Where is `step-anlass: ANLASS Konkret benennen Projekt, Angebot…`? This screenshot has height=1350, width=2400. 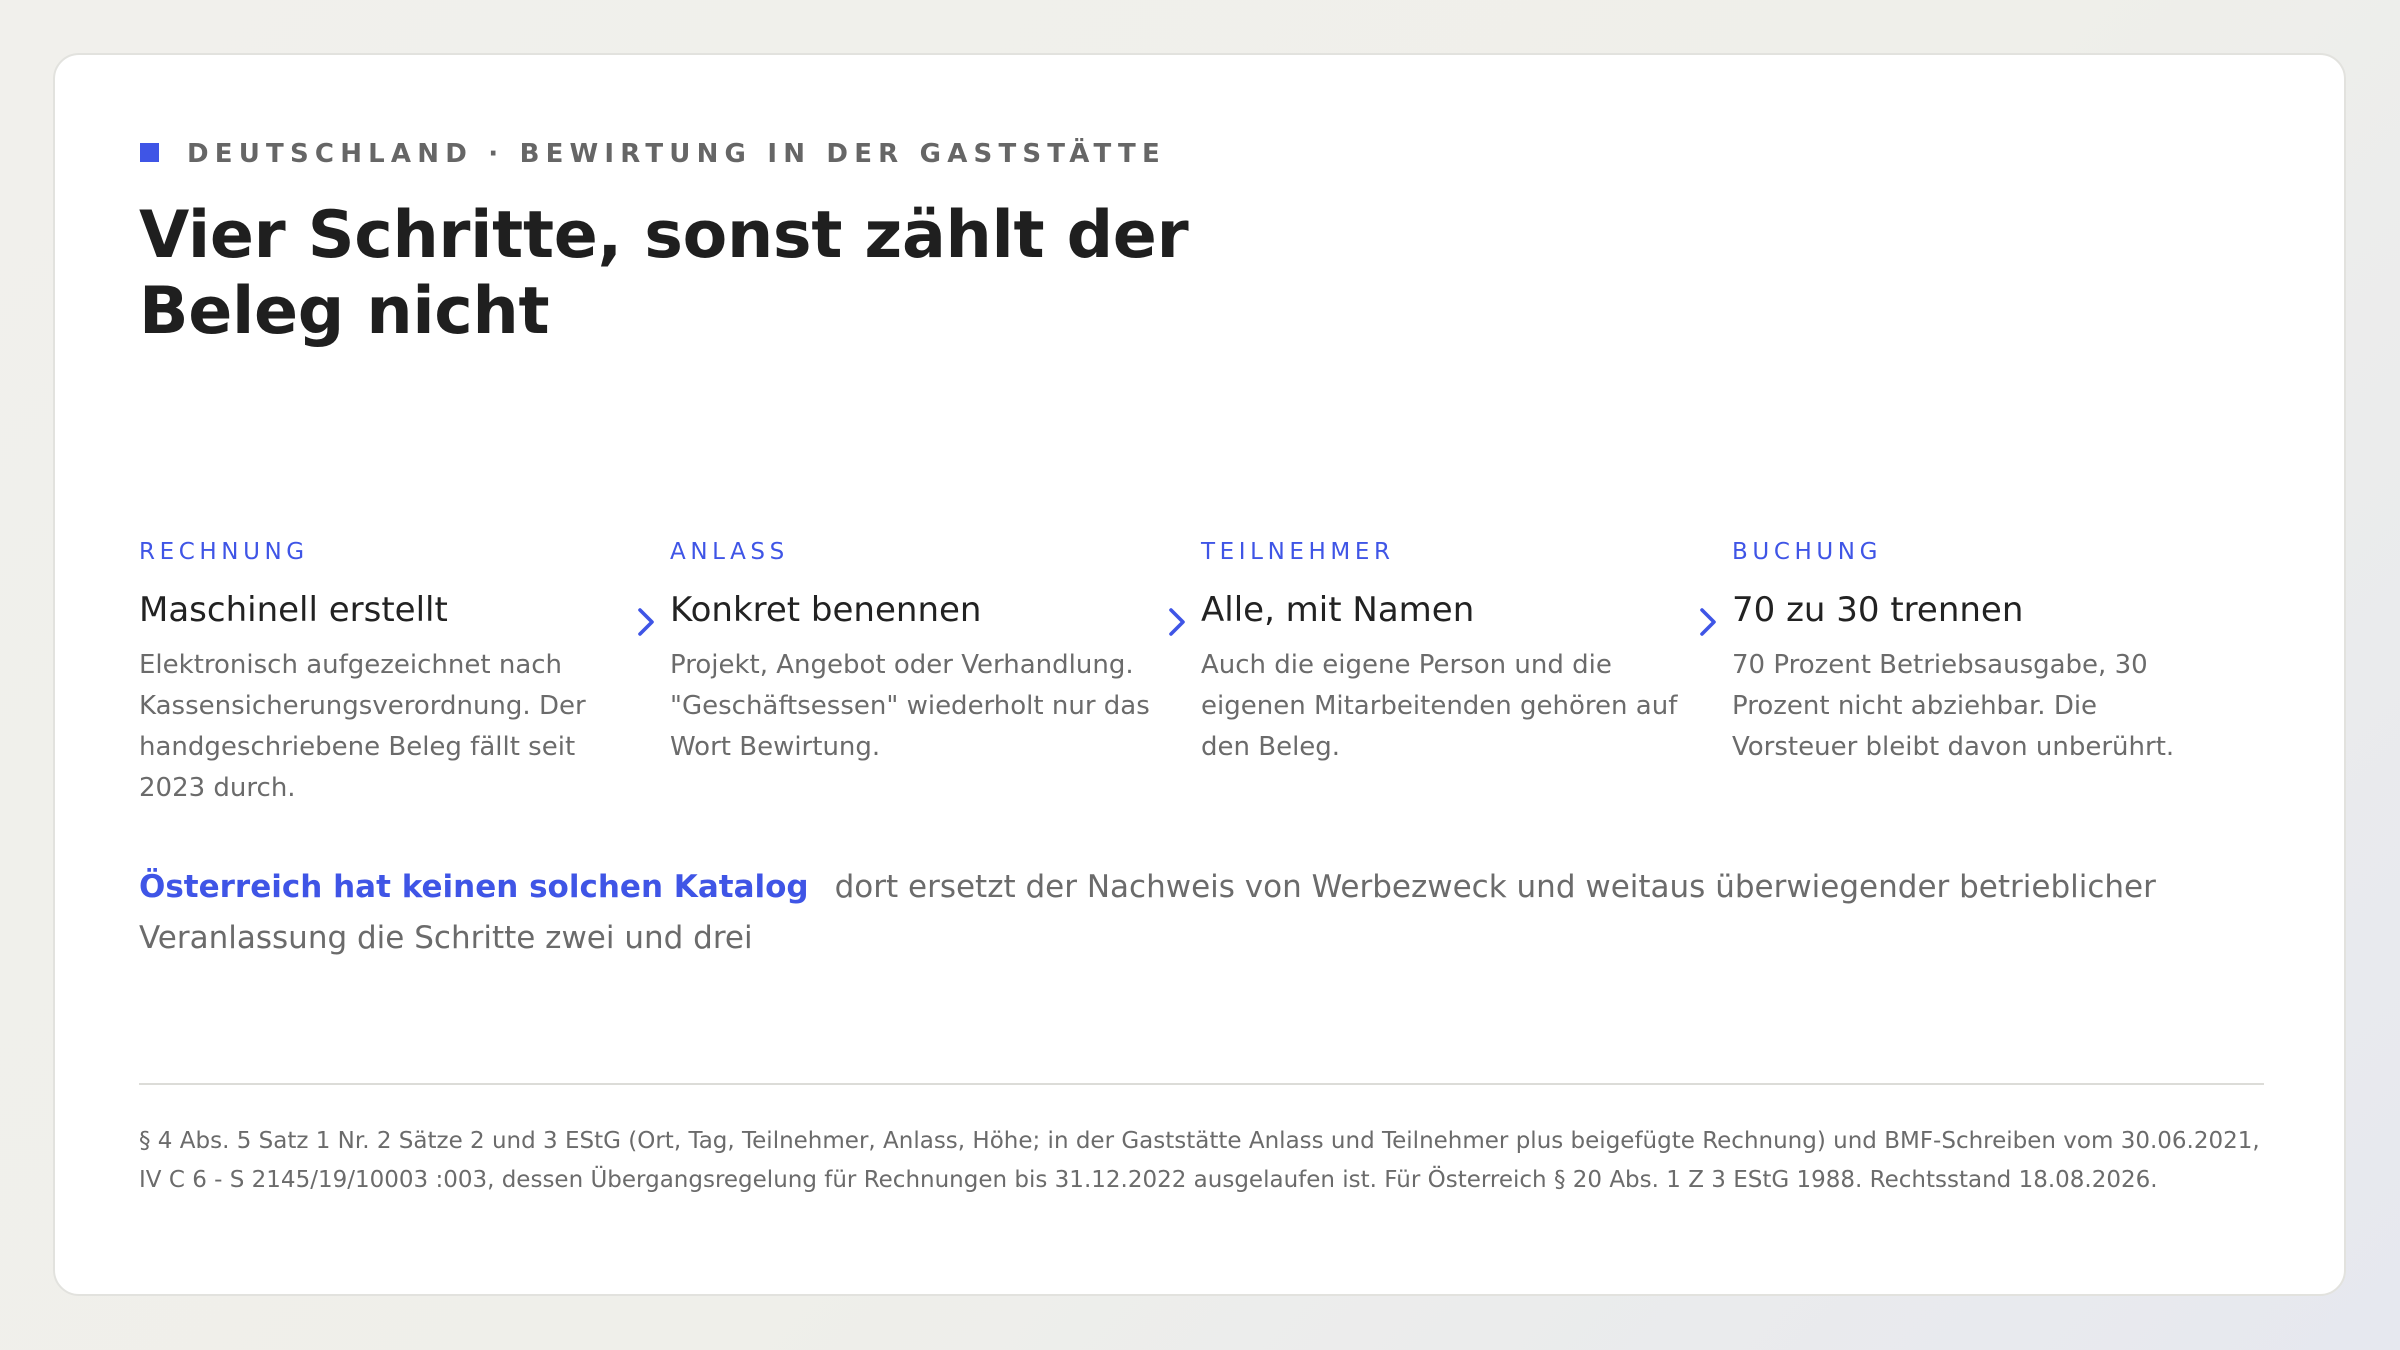
step-anlass: ANLASS Konkret benennen Projekt, Angebot… is located at coordinates (899, 652).